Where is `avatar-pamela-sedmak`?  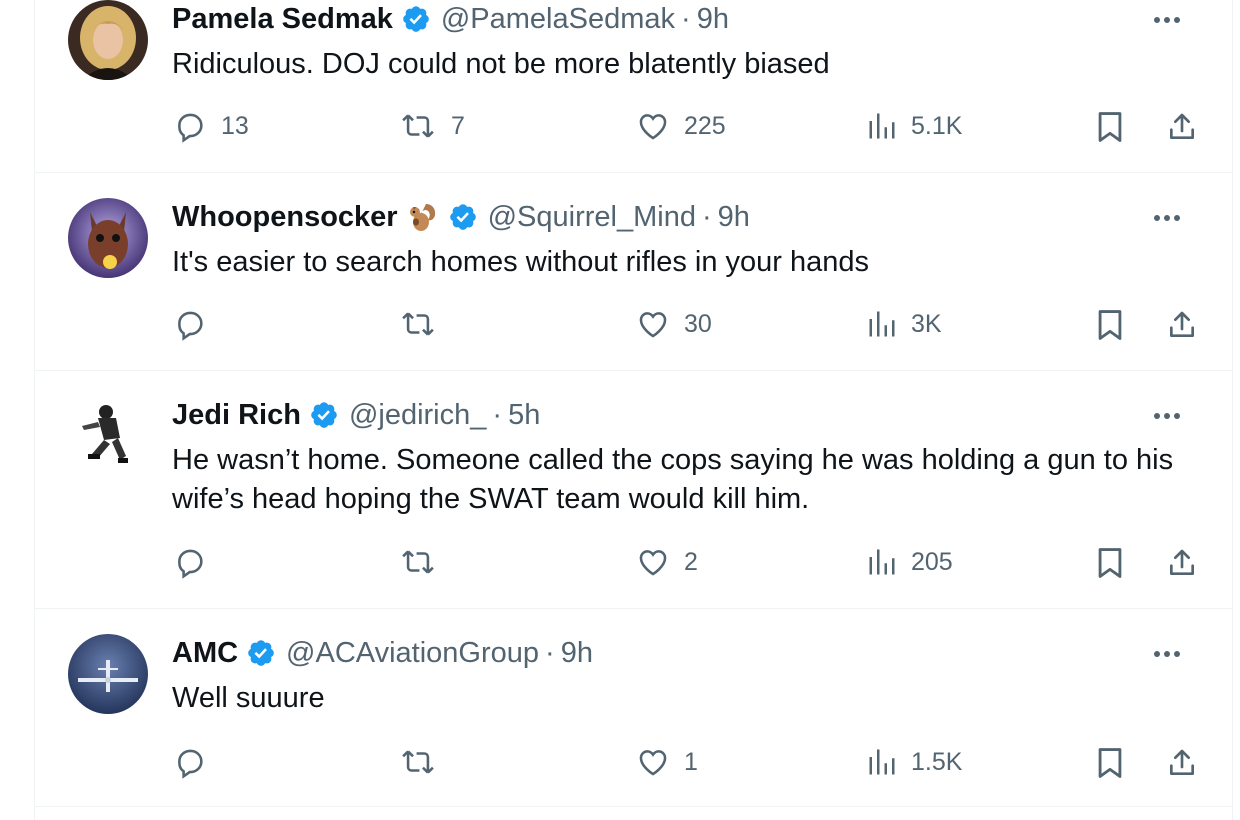 avatar-pamela-sedmak is located at coordinates (108, 40).